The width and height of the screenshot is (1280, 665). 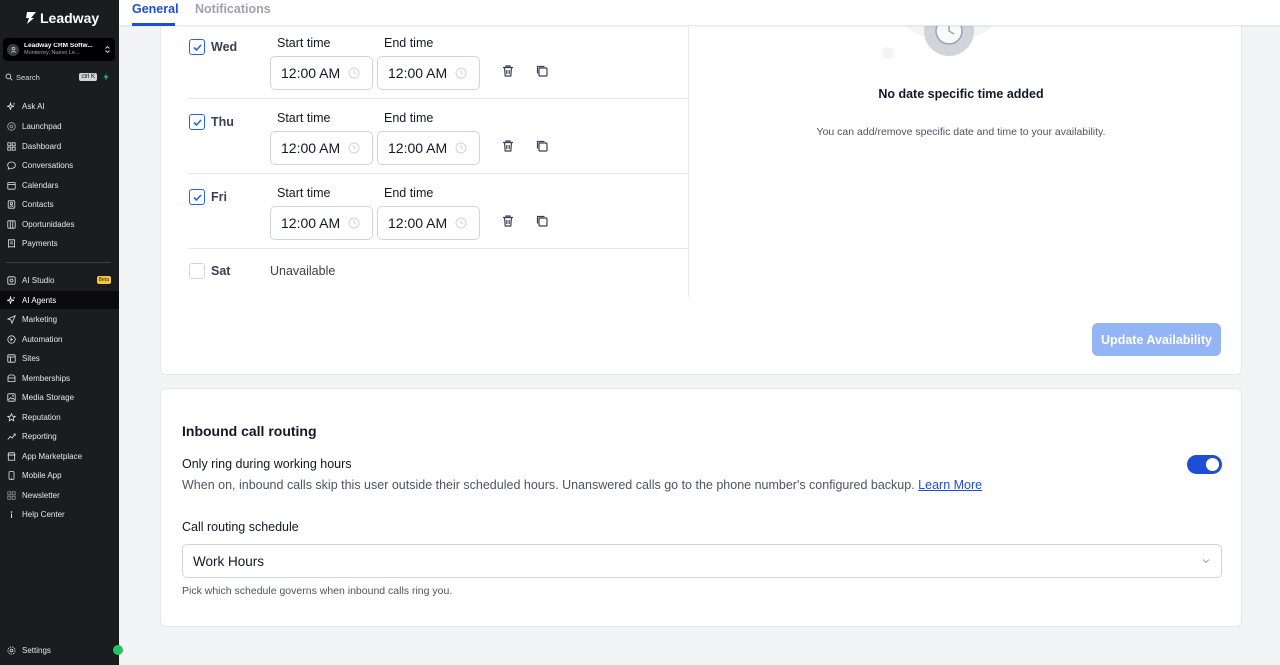 What do you see at coordinates (1156, 339) in the screenshot?
I see `update-availability-button: Update Availability` at bounding box center [1156, 339].